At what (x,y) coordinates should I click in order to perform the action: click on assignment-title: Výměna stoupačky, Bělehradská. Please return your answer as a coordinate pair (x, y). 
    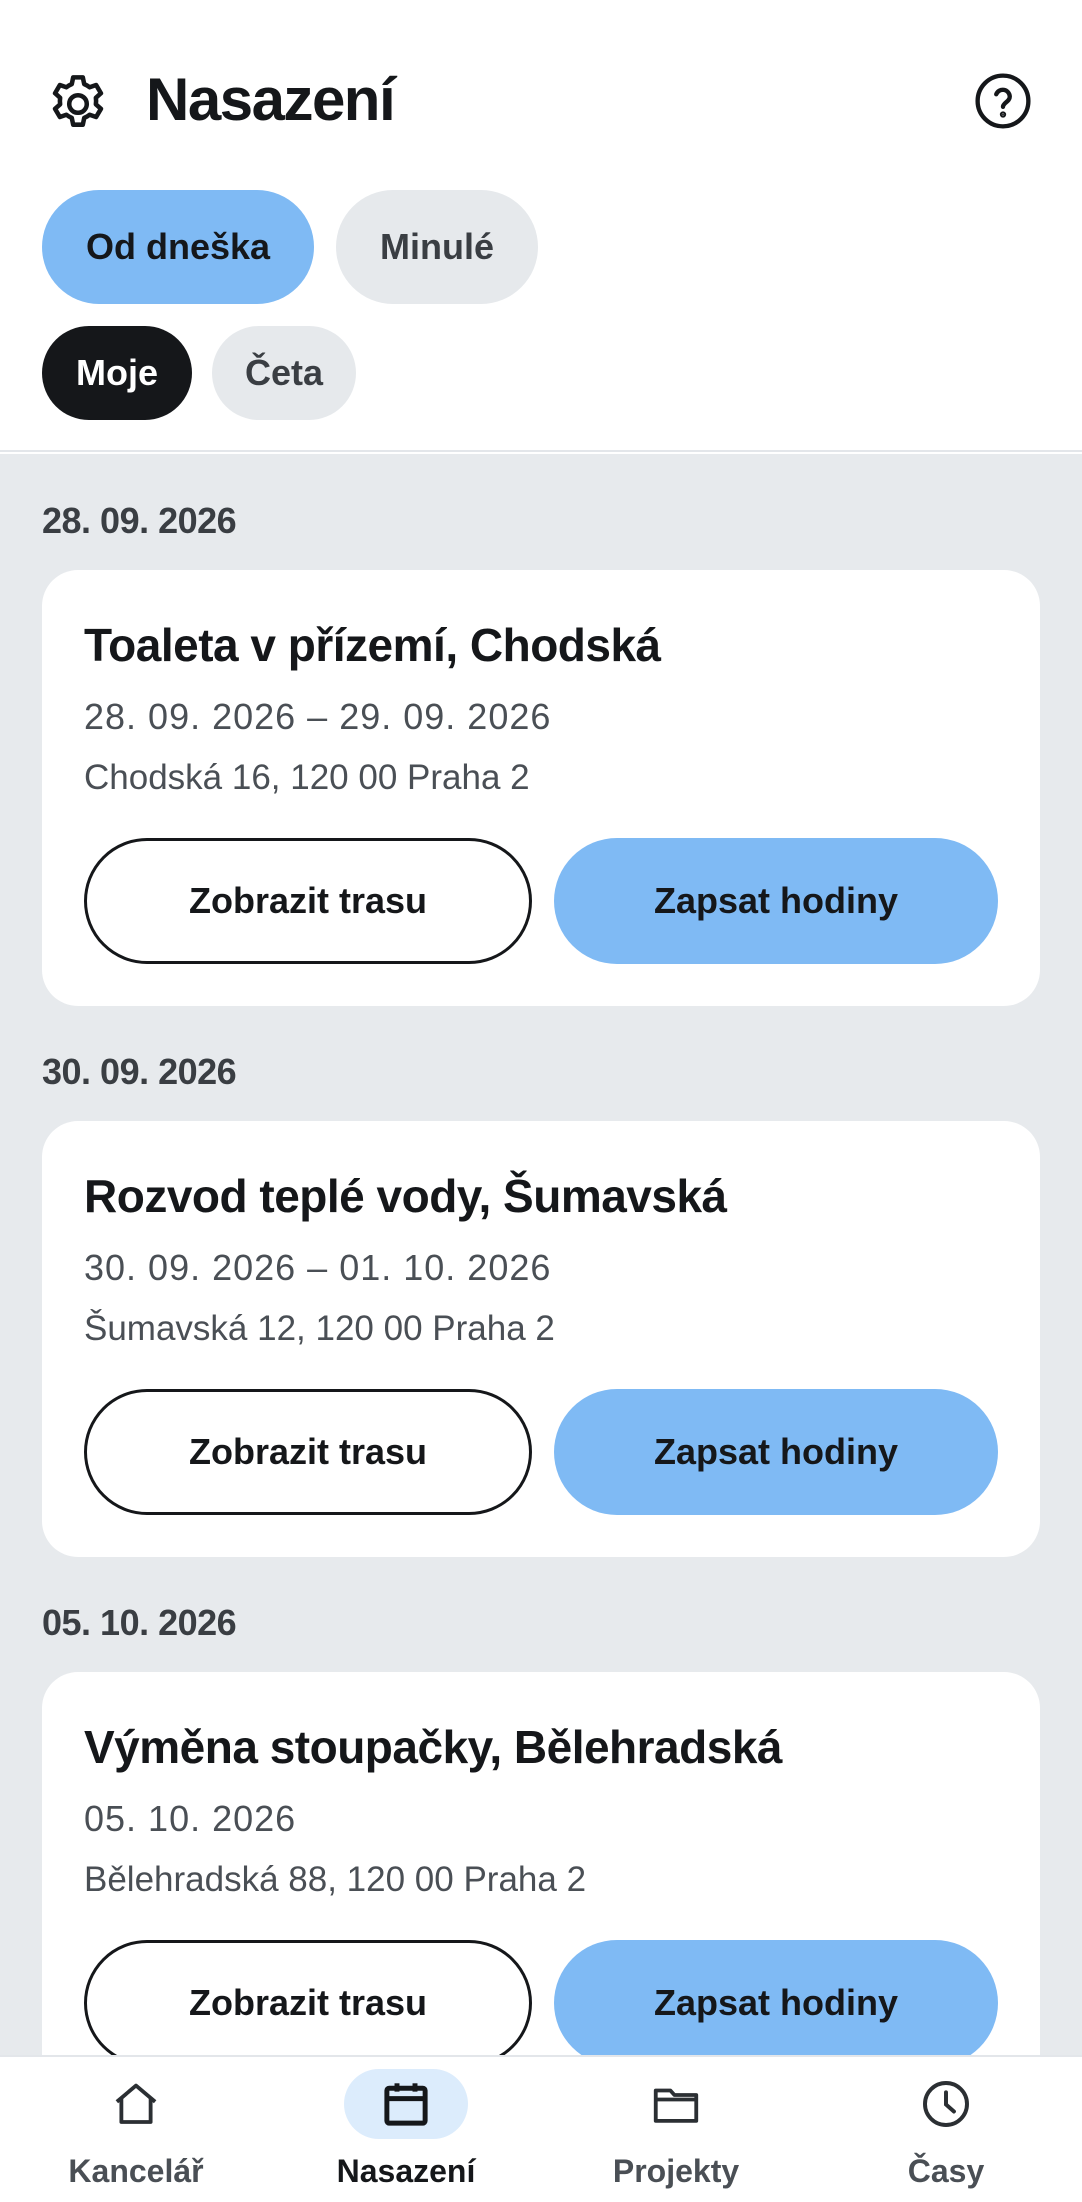
    Looking at the image, I should click on (433, 1747).